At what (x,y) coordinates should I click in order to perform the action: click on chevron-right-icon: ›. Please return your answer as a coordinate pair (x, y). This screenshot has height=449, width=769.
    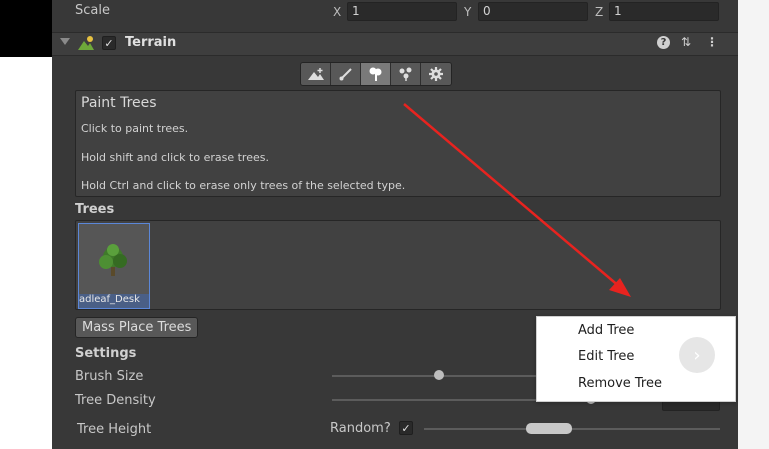
    Looking at the image, I should click on (697, 355).